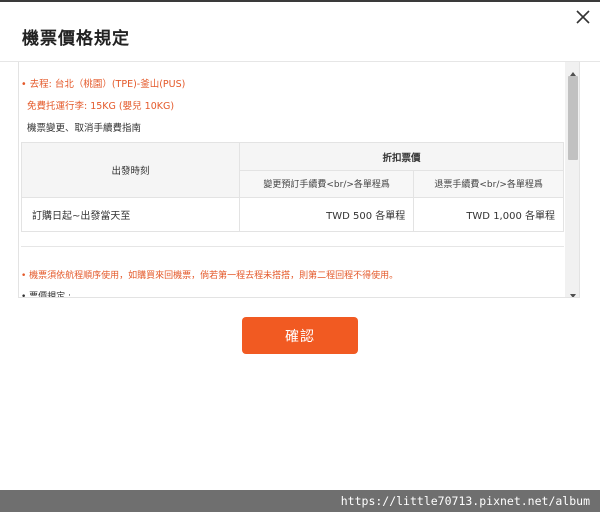 The image size is (600, 512). Describe the element at coordinates (326, 184) in the screenshot. I see `change-fee-header: 變更預訂手續費<br/>各單程爲` at that location.